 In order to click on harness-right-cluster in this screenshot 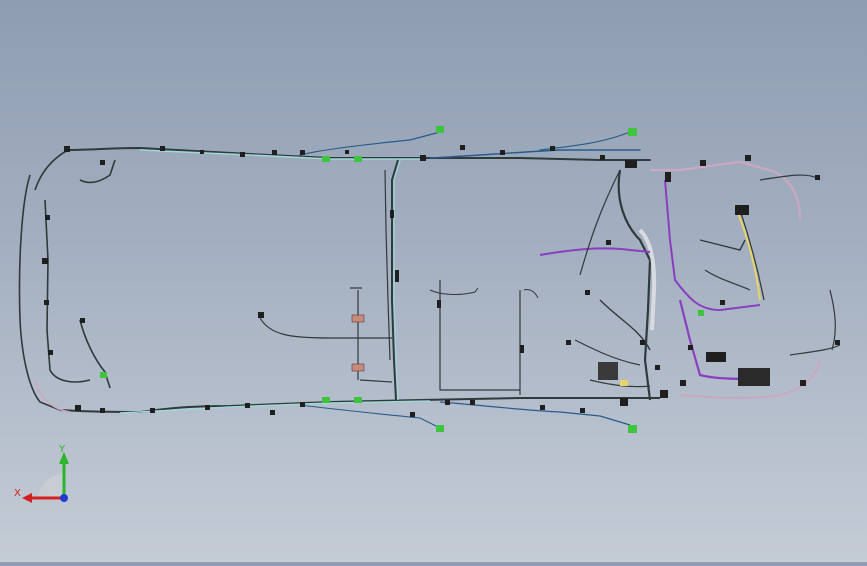, I will do `click(690, 280)`.